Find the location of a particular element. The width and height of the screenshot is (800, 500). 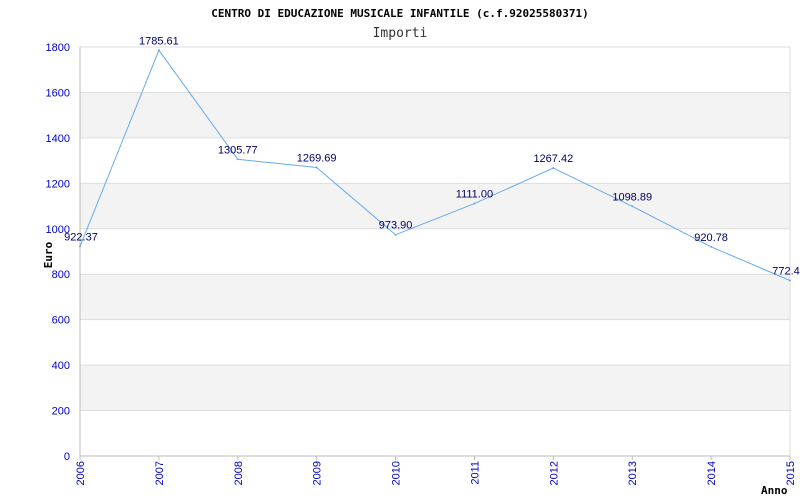

x-tick-label: 2006 is located at coordinates (81, 473).